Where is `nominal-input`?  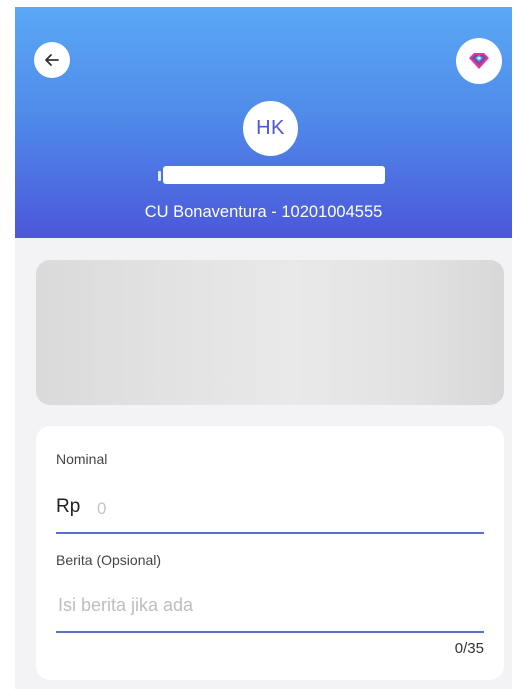
nominal-input is located at coordinates (282, 509).